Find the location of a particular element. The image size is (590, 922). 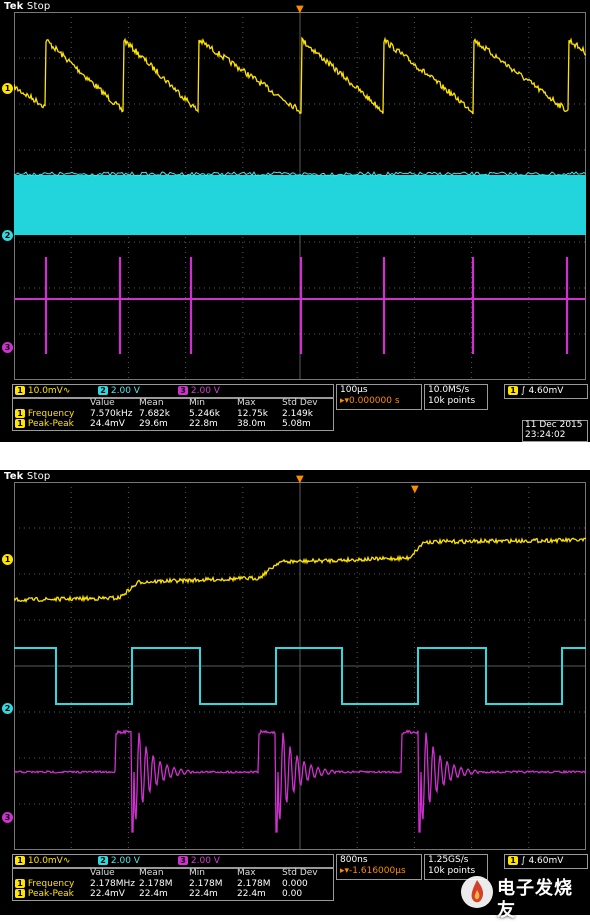

watermark-logo: 电子发烧友 is located at coordinates (522, 894).